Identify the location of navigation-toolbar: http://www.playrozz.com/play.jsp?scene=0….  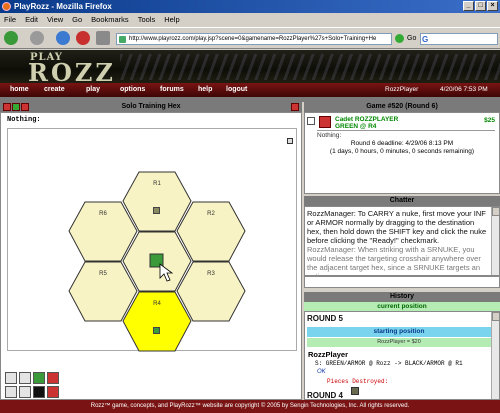
(250, 38).